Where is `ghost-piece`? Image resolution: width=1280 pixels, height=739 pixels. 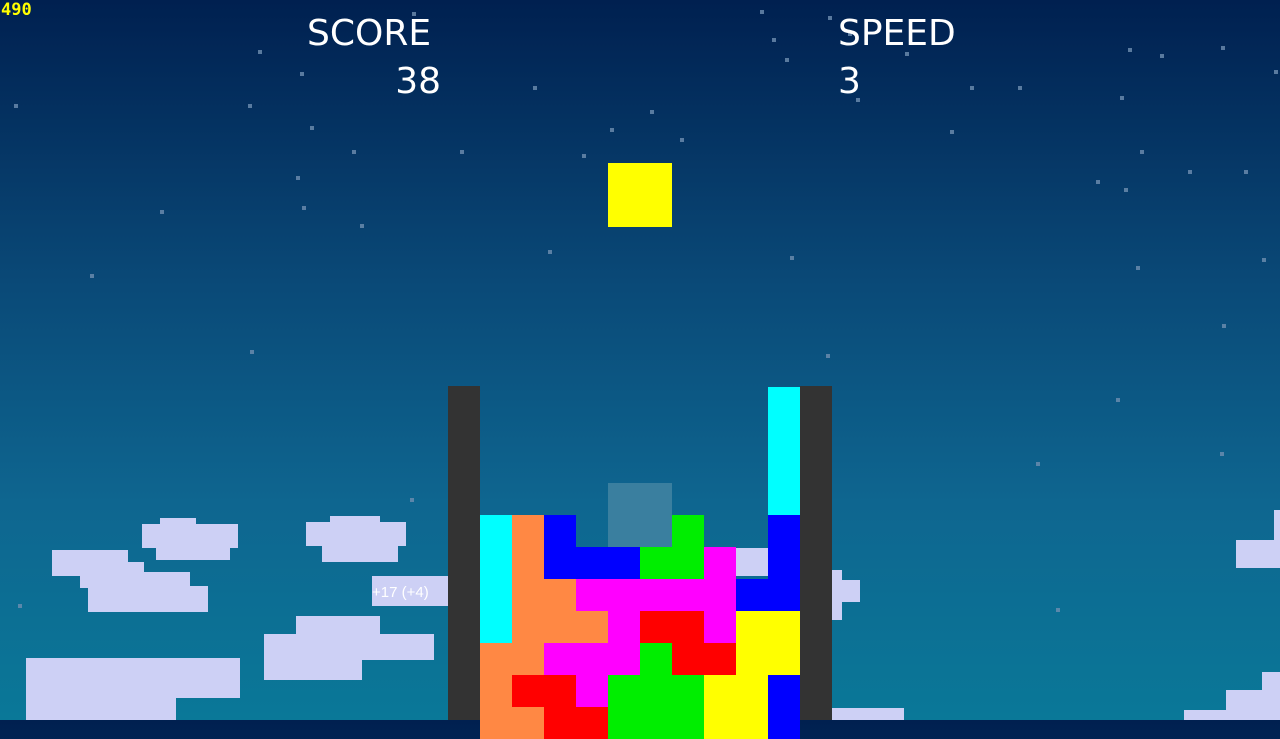
ghost-piece is located at coordinates (640, 515).